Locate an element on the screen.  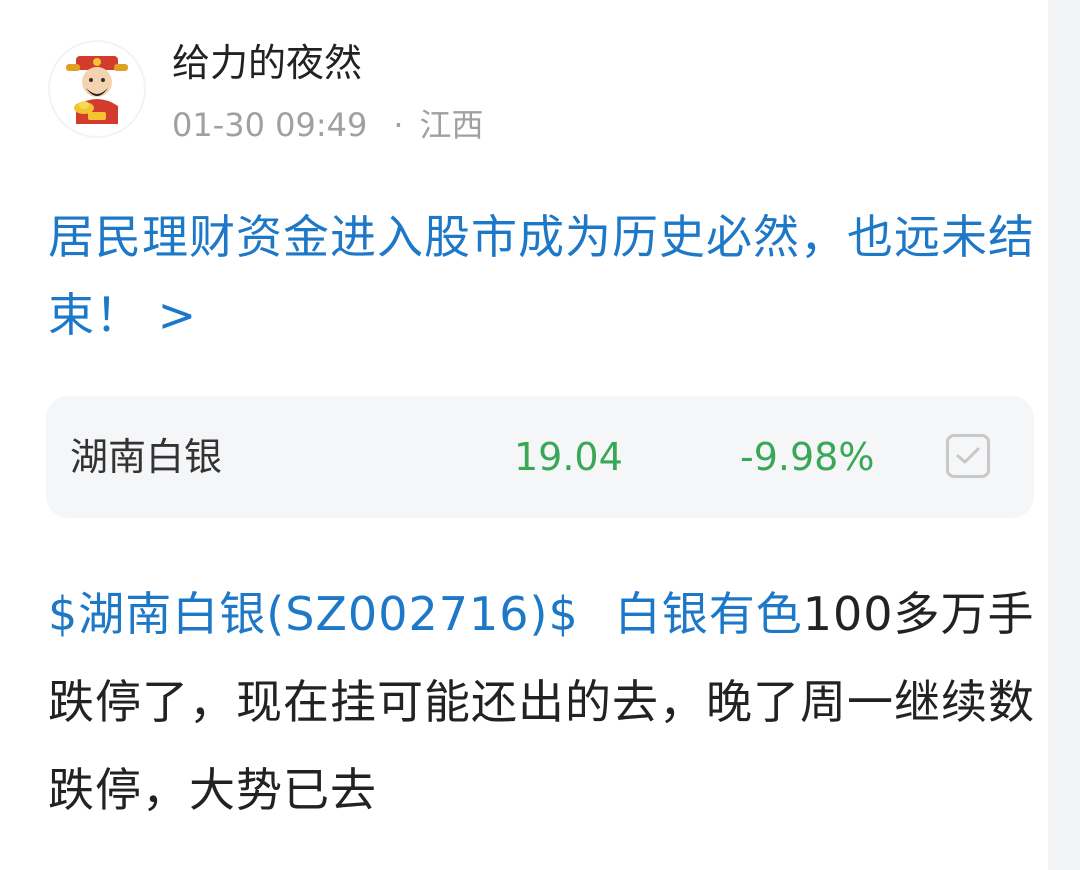
god-of-wealth-avatar-icon is located at coordinates (97, 90).